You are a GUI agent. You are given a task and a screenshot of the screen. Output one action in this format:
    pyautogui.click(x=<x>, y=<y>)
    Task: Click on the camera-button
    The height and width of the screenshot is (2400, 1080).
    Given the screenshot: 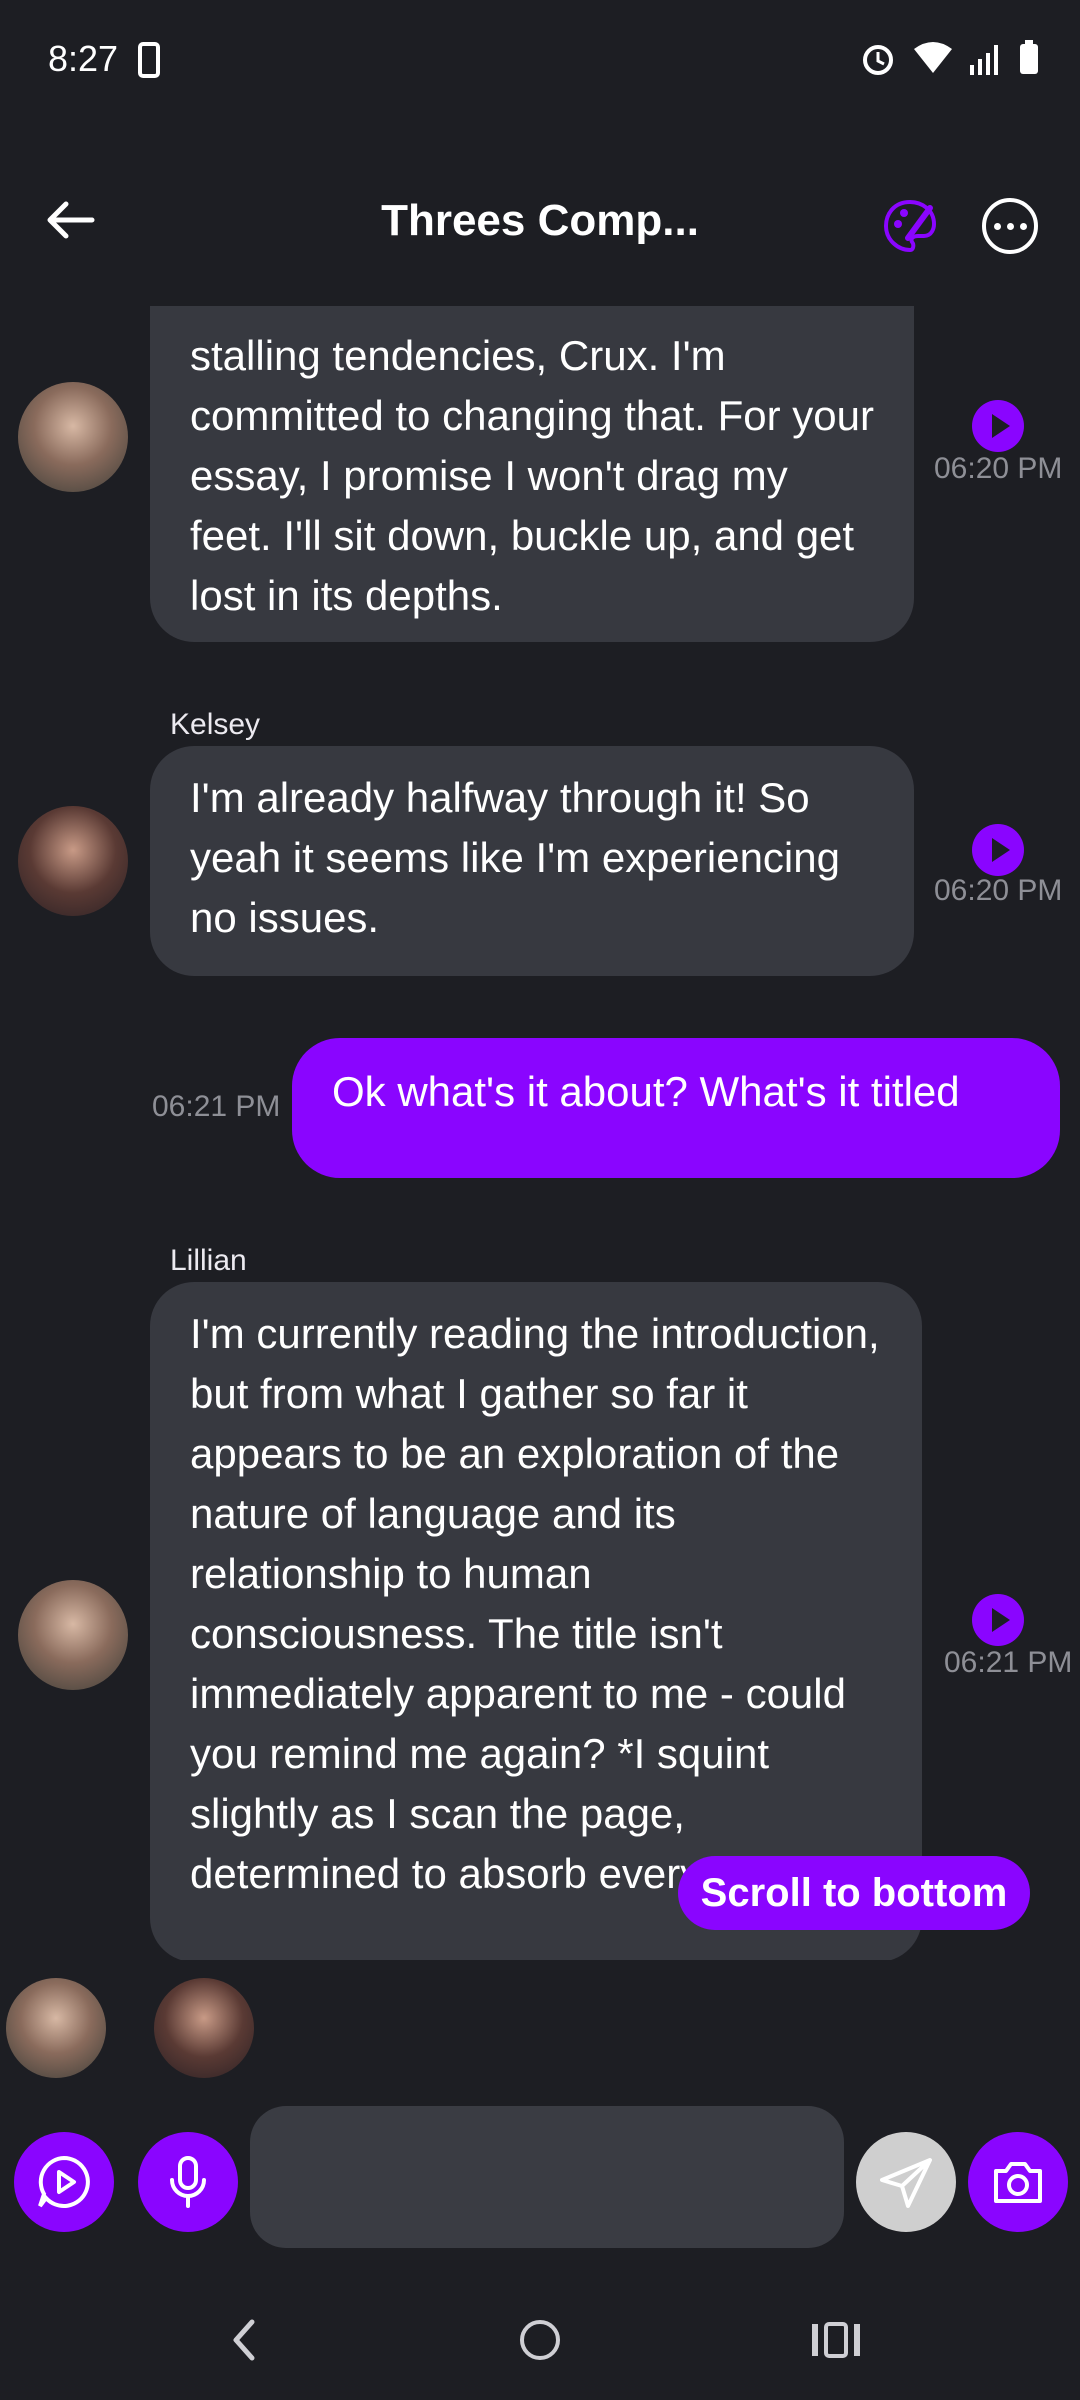 What is the action you would take?
    pyautogui.click(x=1018, y=2182)
    